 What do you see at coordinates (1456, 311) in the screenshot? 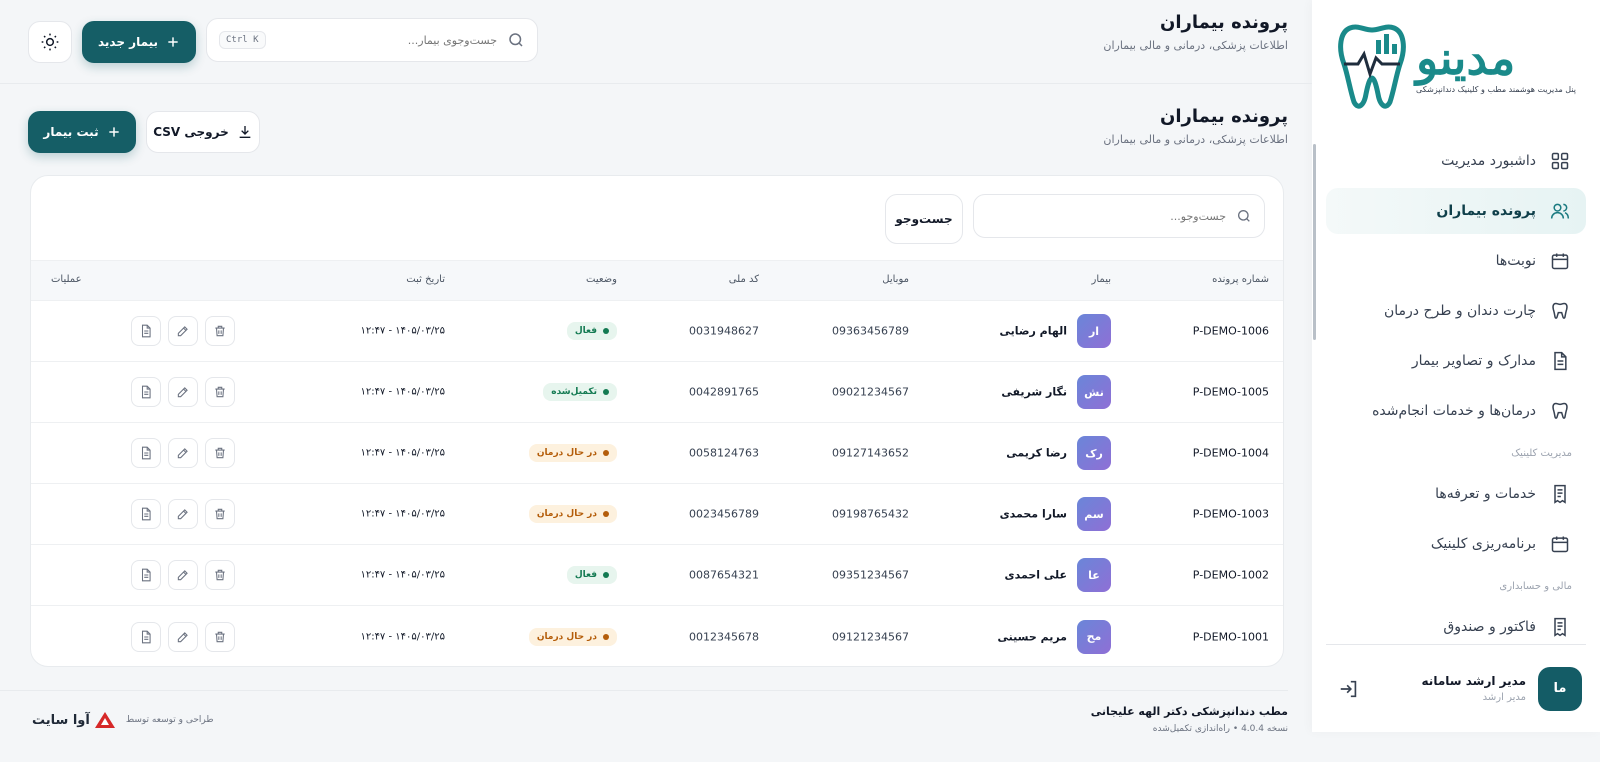
I see `sidebar-item-dental-chart: چارت دندان و طرح درمان` at bounding box center [1456, 311].